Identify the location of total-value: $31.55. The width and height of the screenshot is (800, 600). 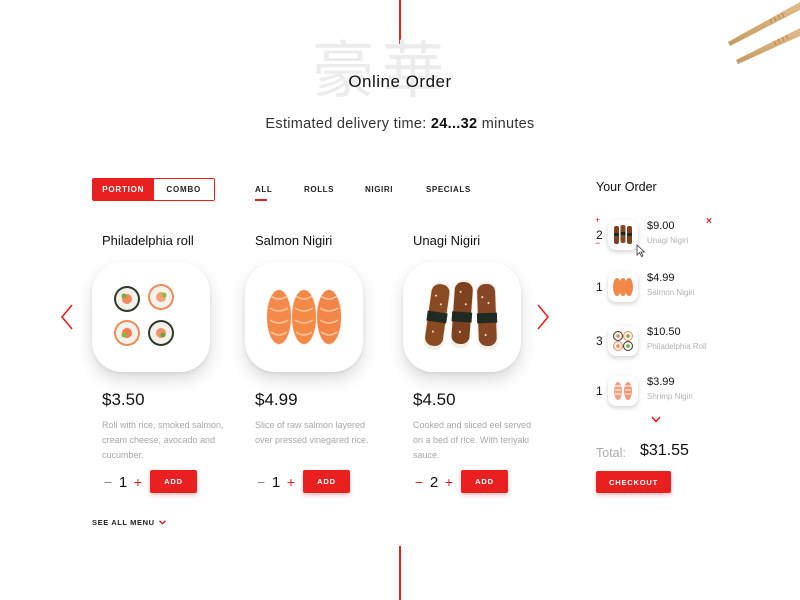
(664, 450).